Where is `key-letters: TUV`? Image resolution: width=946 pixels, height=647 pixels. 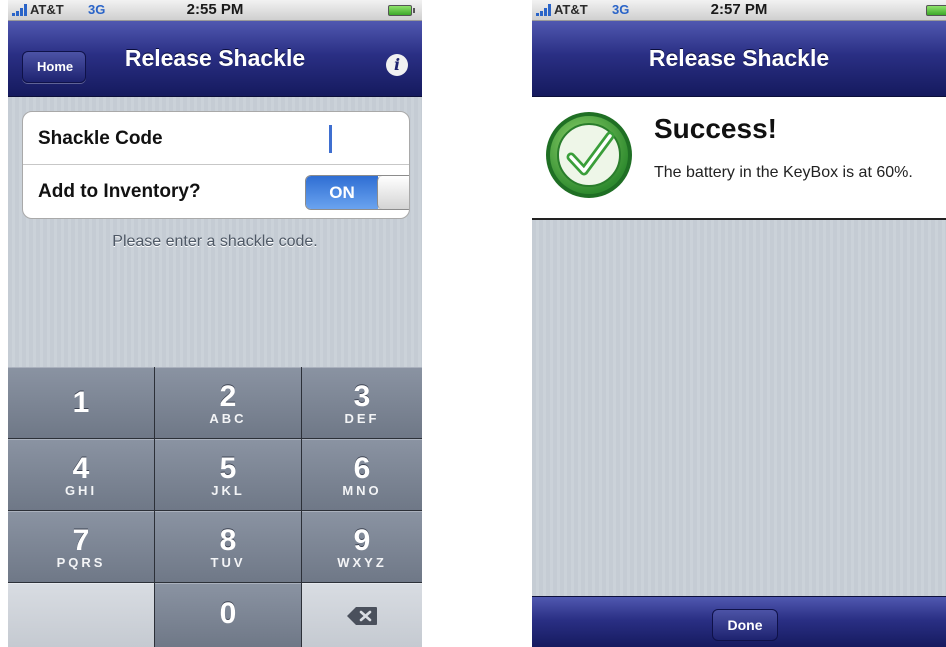 key-letters: TUV is located at coordinates (228, 562).